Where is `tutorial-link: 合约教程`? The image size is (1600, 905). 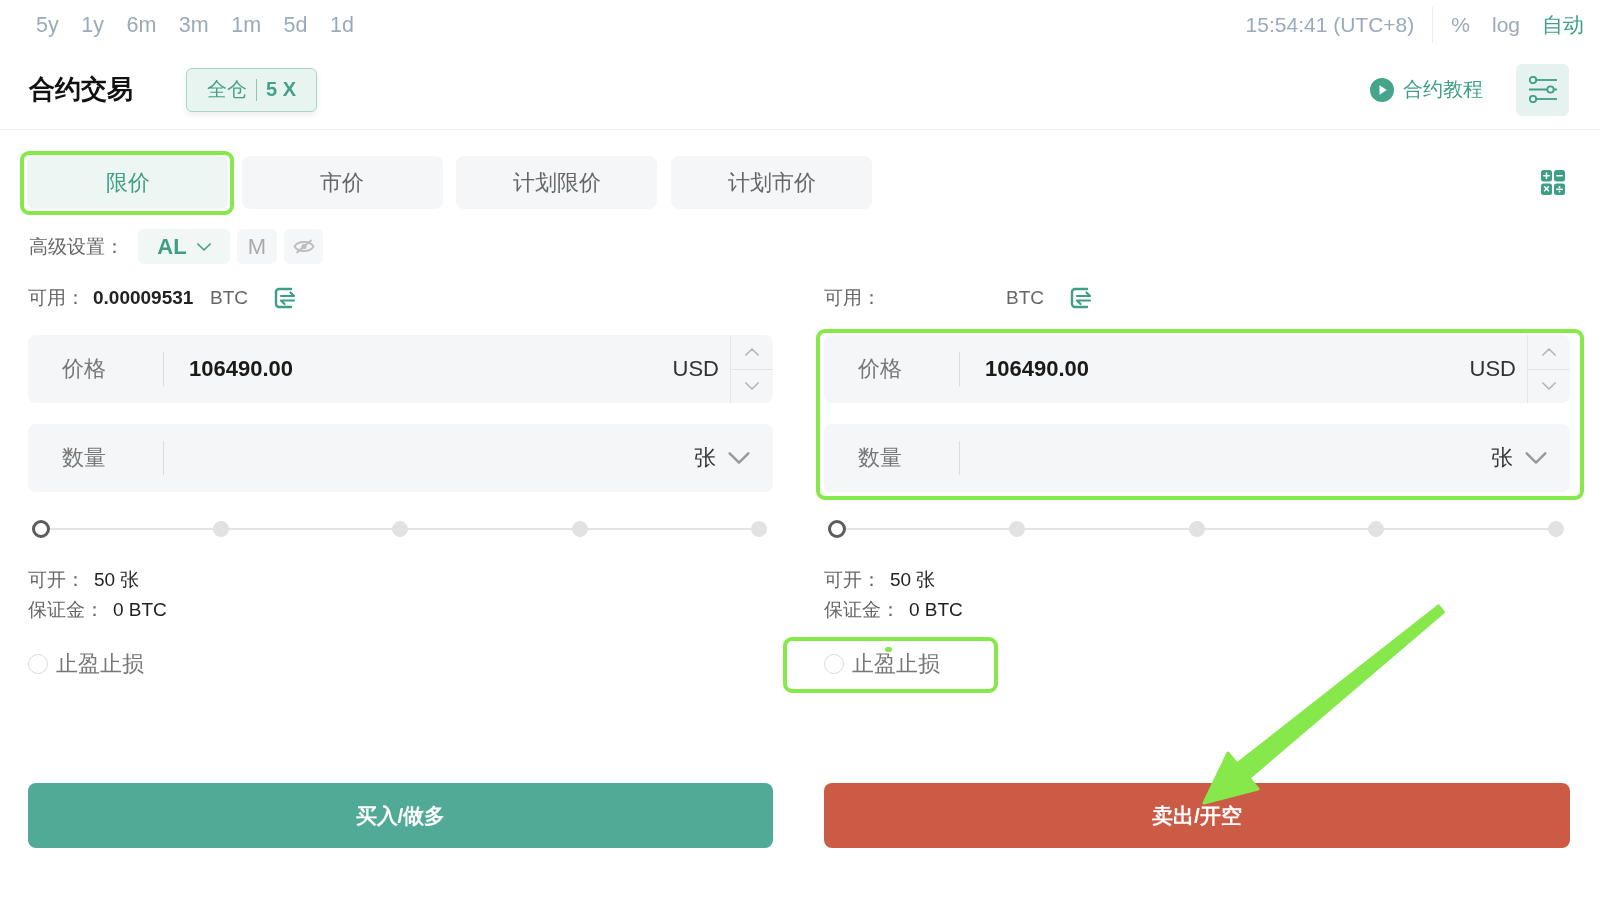 tutorial-link: 合约教程 is located at coordinates (1443, 89).